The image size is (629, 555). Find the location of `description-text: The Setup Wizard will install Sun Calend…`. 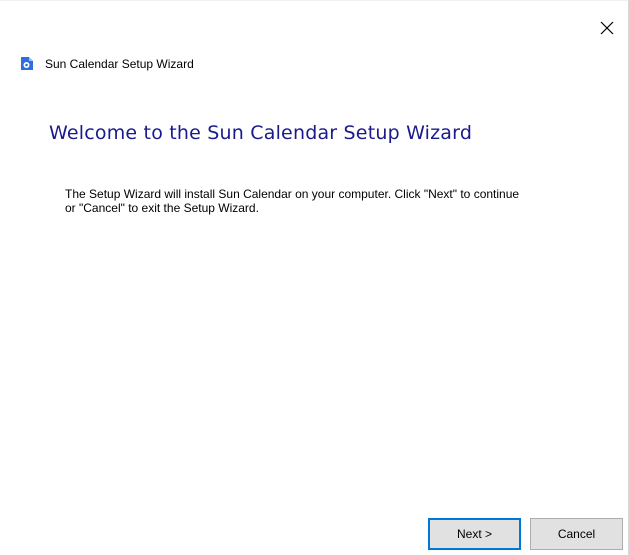

description-text: The Setup Wizard will install Sun Calend… is located at coordinates (335, 201).